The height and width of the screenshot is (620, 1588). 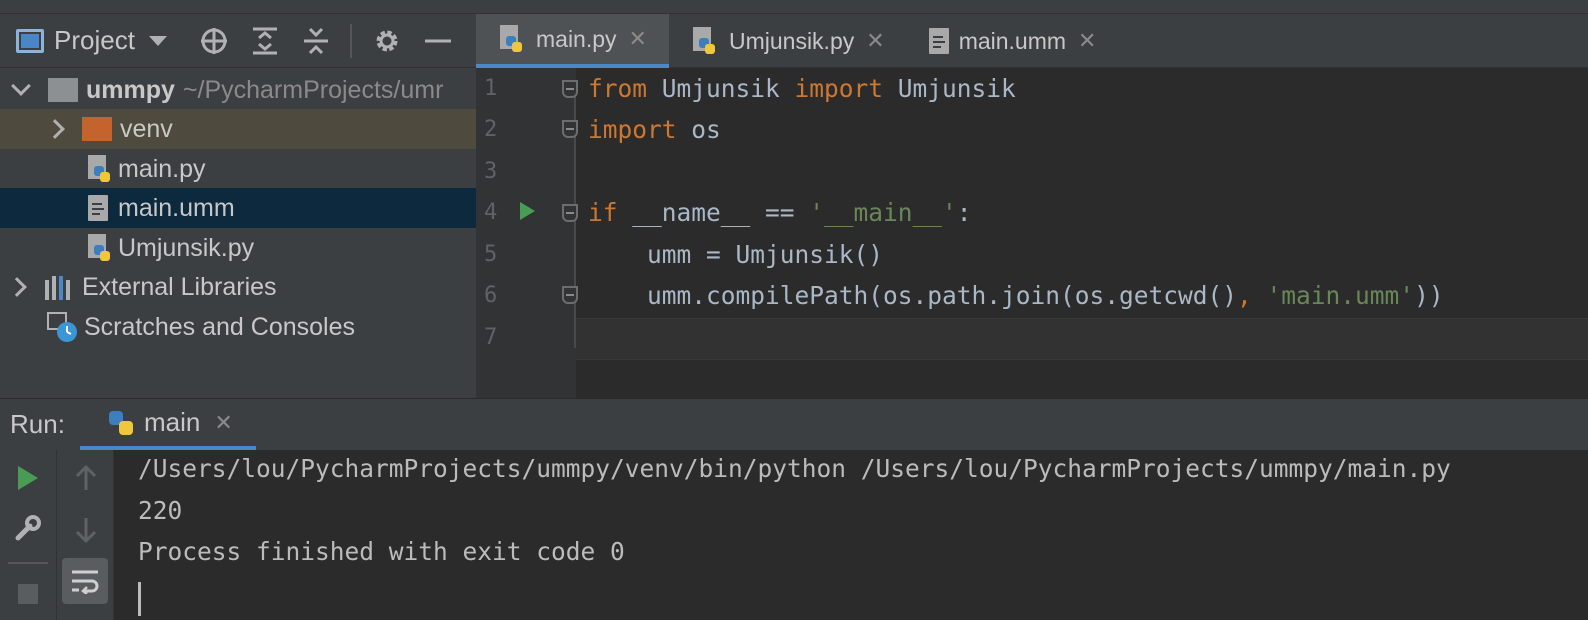 I want to click on run-toolbar-secondary, so click(x=85, y=535).